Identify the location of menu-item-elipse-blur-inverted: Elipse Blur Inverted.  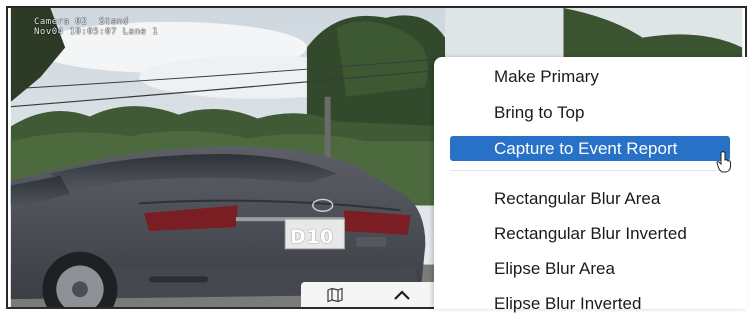
(590, 303).